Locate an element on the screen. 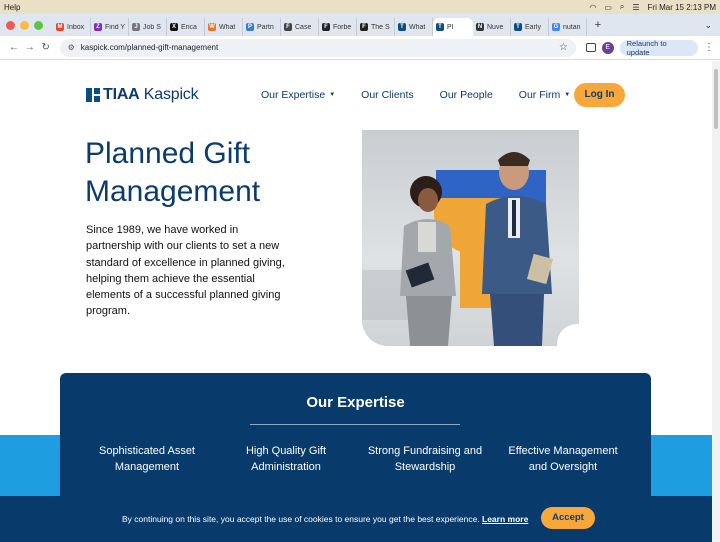 The width and height of the screenshot is (720, 542). browser-tab: F Case is located at coordinates (300, 27).